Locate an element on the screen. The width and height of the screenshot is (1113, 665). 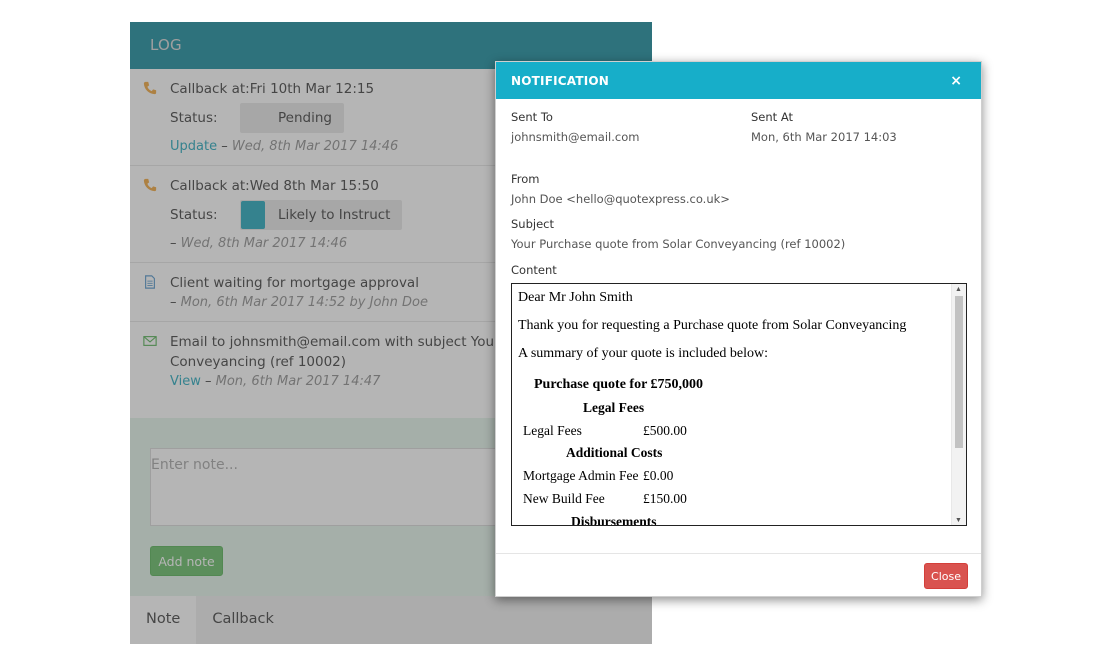
fee-label: Mortgage Admin Fee is located at coordinates (581, 475).